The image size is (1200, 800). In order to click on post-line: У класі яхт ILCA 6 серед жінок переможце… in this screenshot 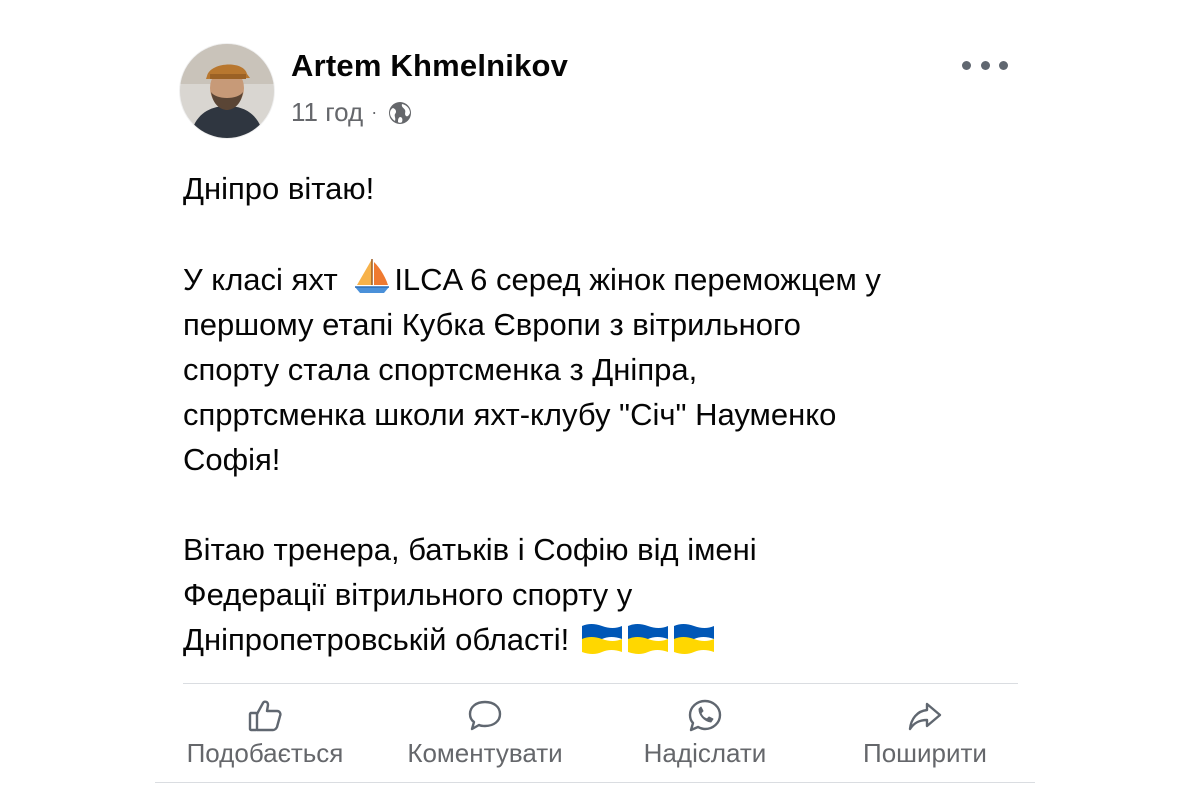, I will do `click(623, 279)`.